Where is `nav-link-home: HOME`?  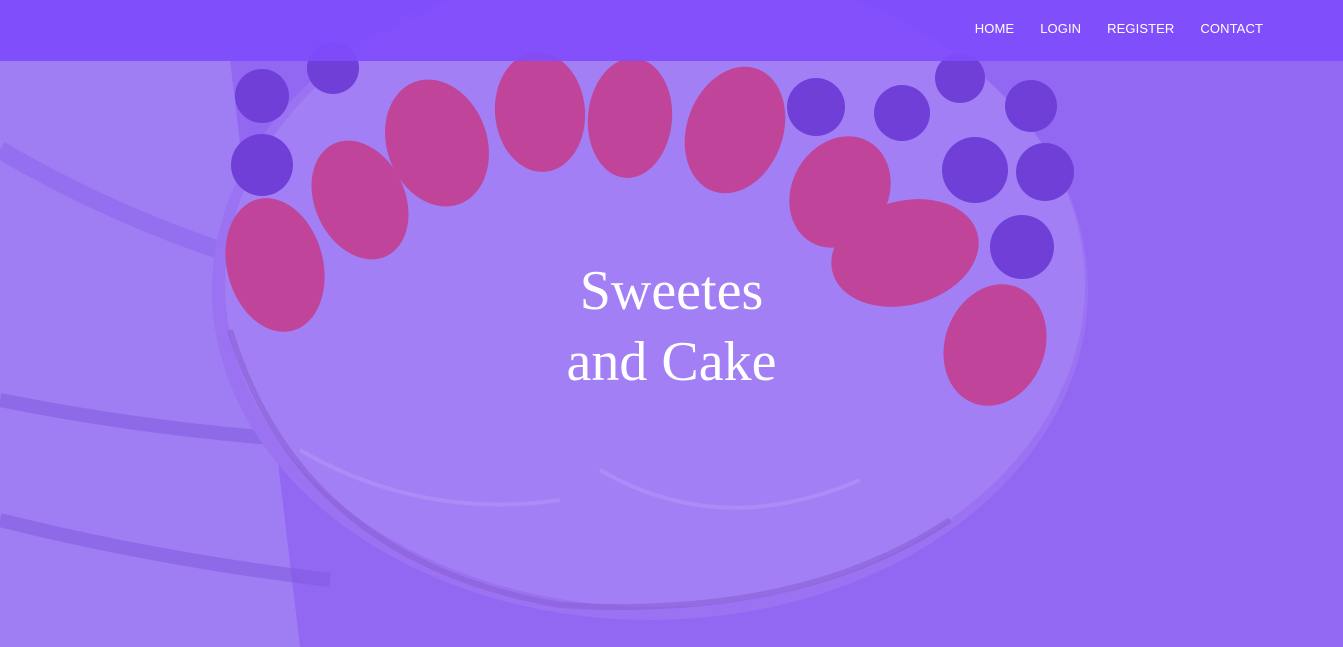
nav-link-home: HOME is located at coordinates (994, 28).